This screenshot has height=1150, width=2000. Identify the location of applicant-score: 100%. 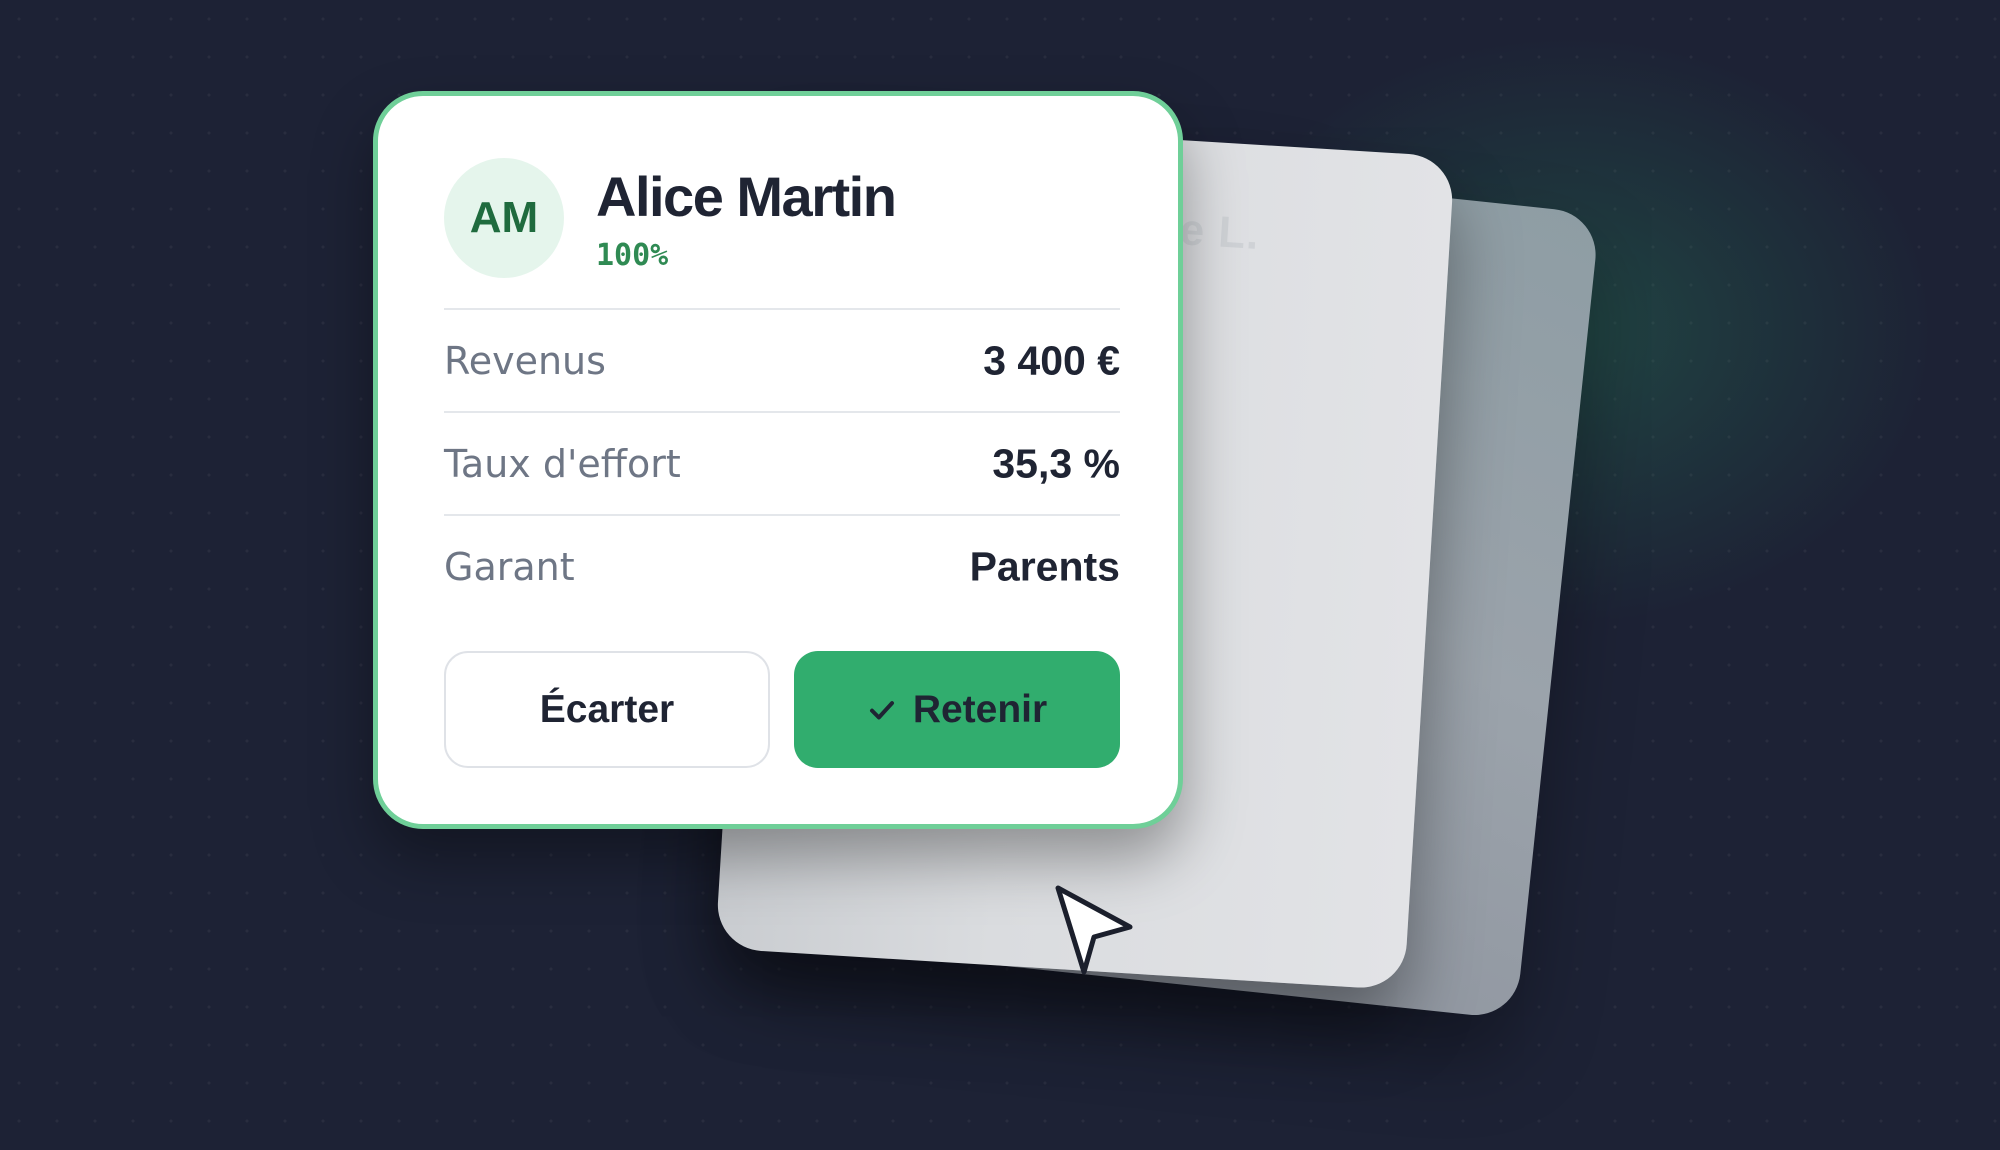
(632, 255).